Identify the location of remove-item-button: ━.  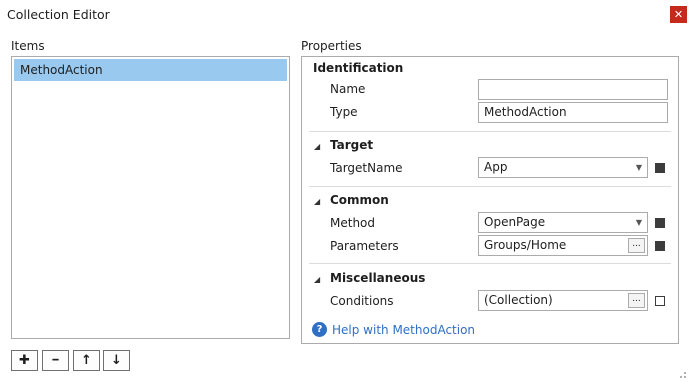
(55, 360).